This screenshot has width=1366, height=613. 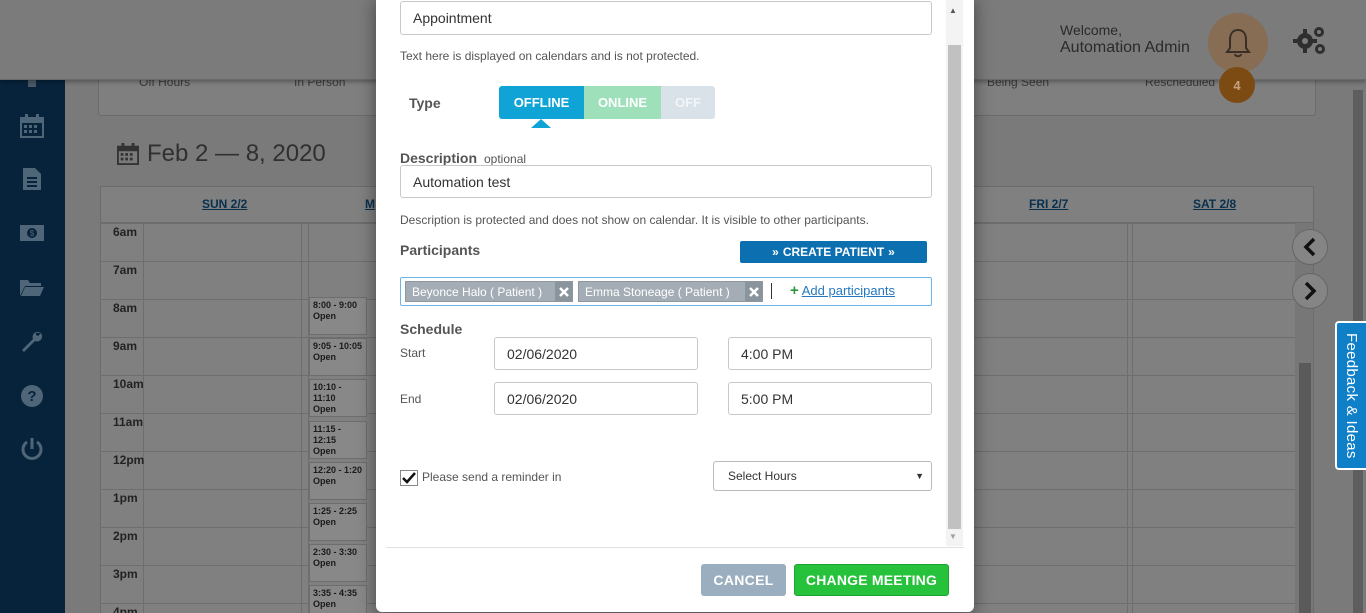 What do you see at coordinates (954, 287) in the screenshot?
I see `modal-scroll-thumb` at bounding box center [954, 287].